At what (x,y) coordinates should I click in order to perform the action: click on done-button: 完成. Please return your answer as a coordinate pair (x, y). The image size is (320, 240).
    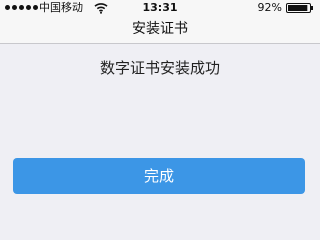
    Looking at the image, I should click on (159, 176).